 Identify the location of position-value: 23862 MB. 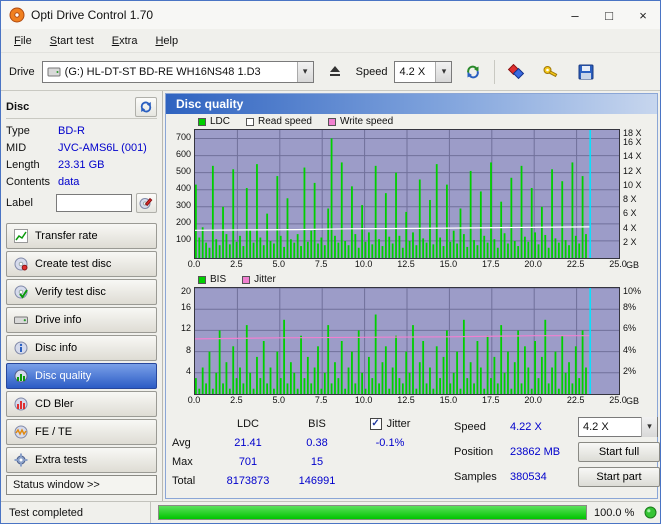
(535, 451).